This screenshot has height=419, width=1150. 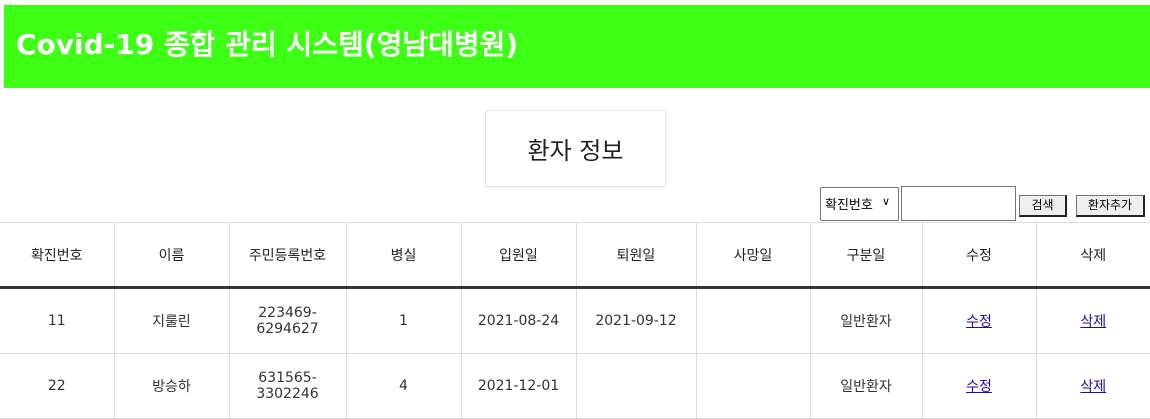 I want to click on search-field-select: 확진번호 ∨, so click(x=859, y=204).